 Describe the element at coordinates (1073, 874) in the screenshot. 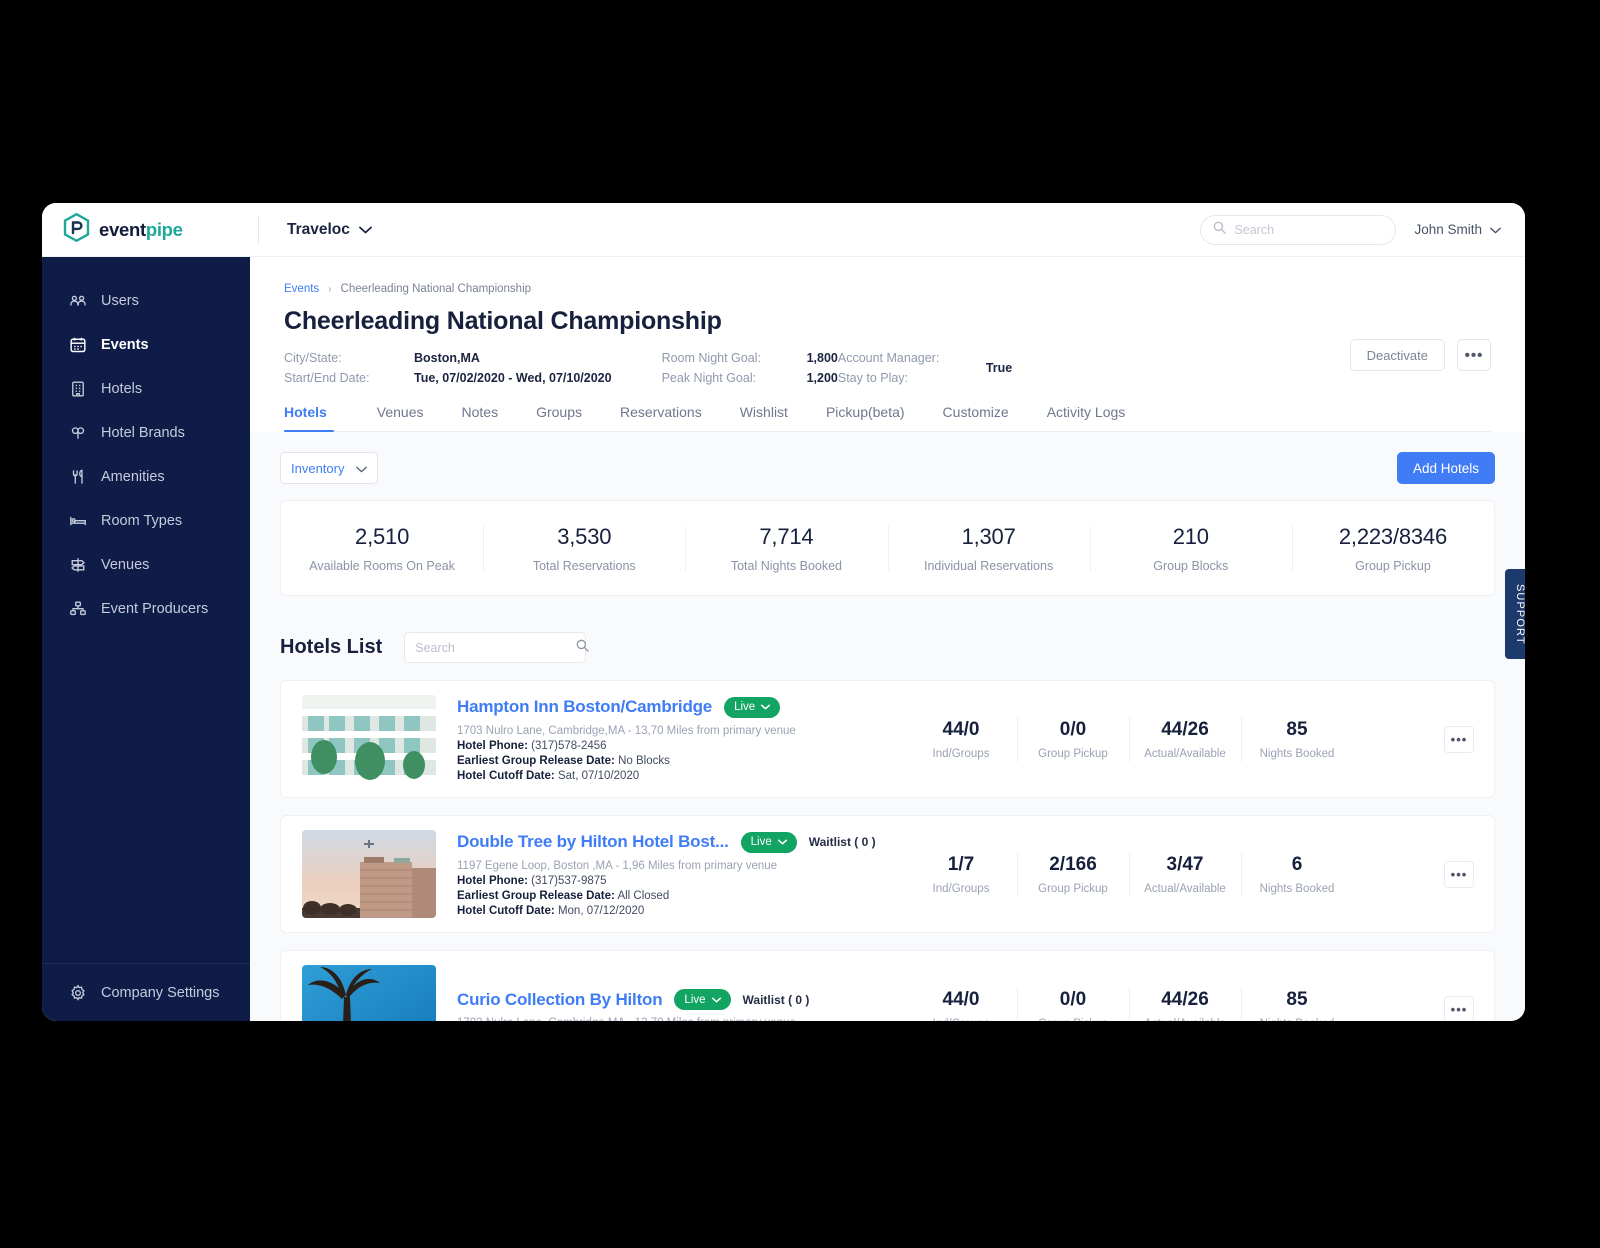

I see `hotel-stat-group-pickup: 2/166 Group Pickup` at that location.